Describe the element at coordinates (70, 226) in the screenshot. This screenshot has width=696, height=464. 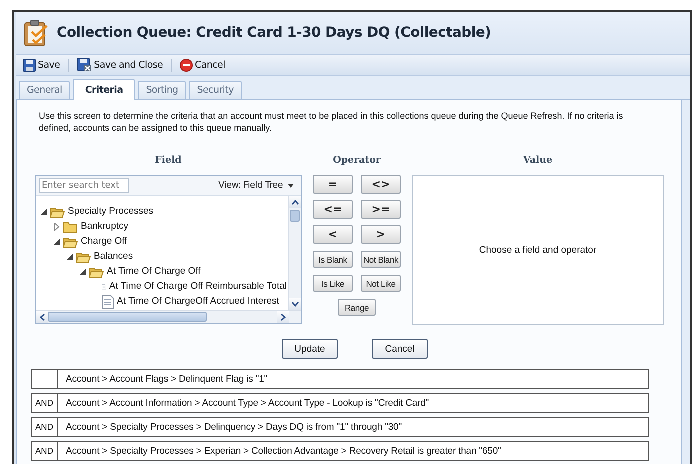
I see `folder-icon` at that location.